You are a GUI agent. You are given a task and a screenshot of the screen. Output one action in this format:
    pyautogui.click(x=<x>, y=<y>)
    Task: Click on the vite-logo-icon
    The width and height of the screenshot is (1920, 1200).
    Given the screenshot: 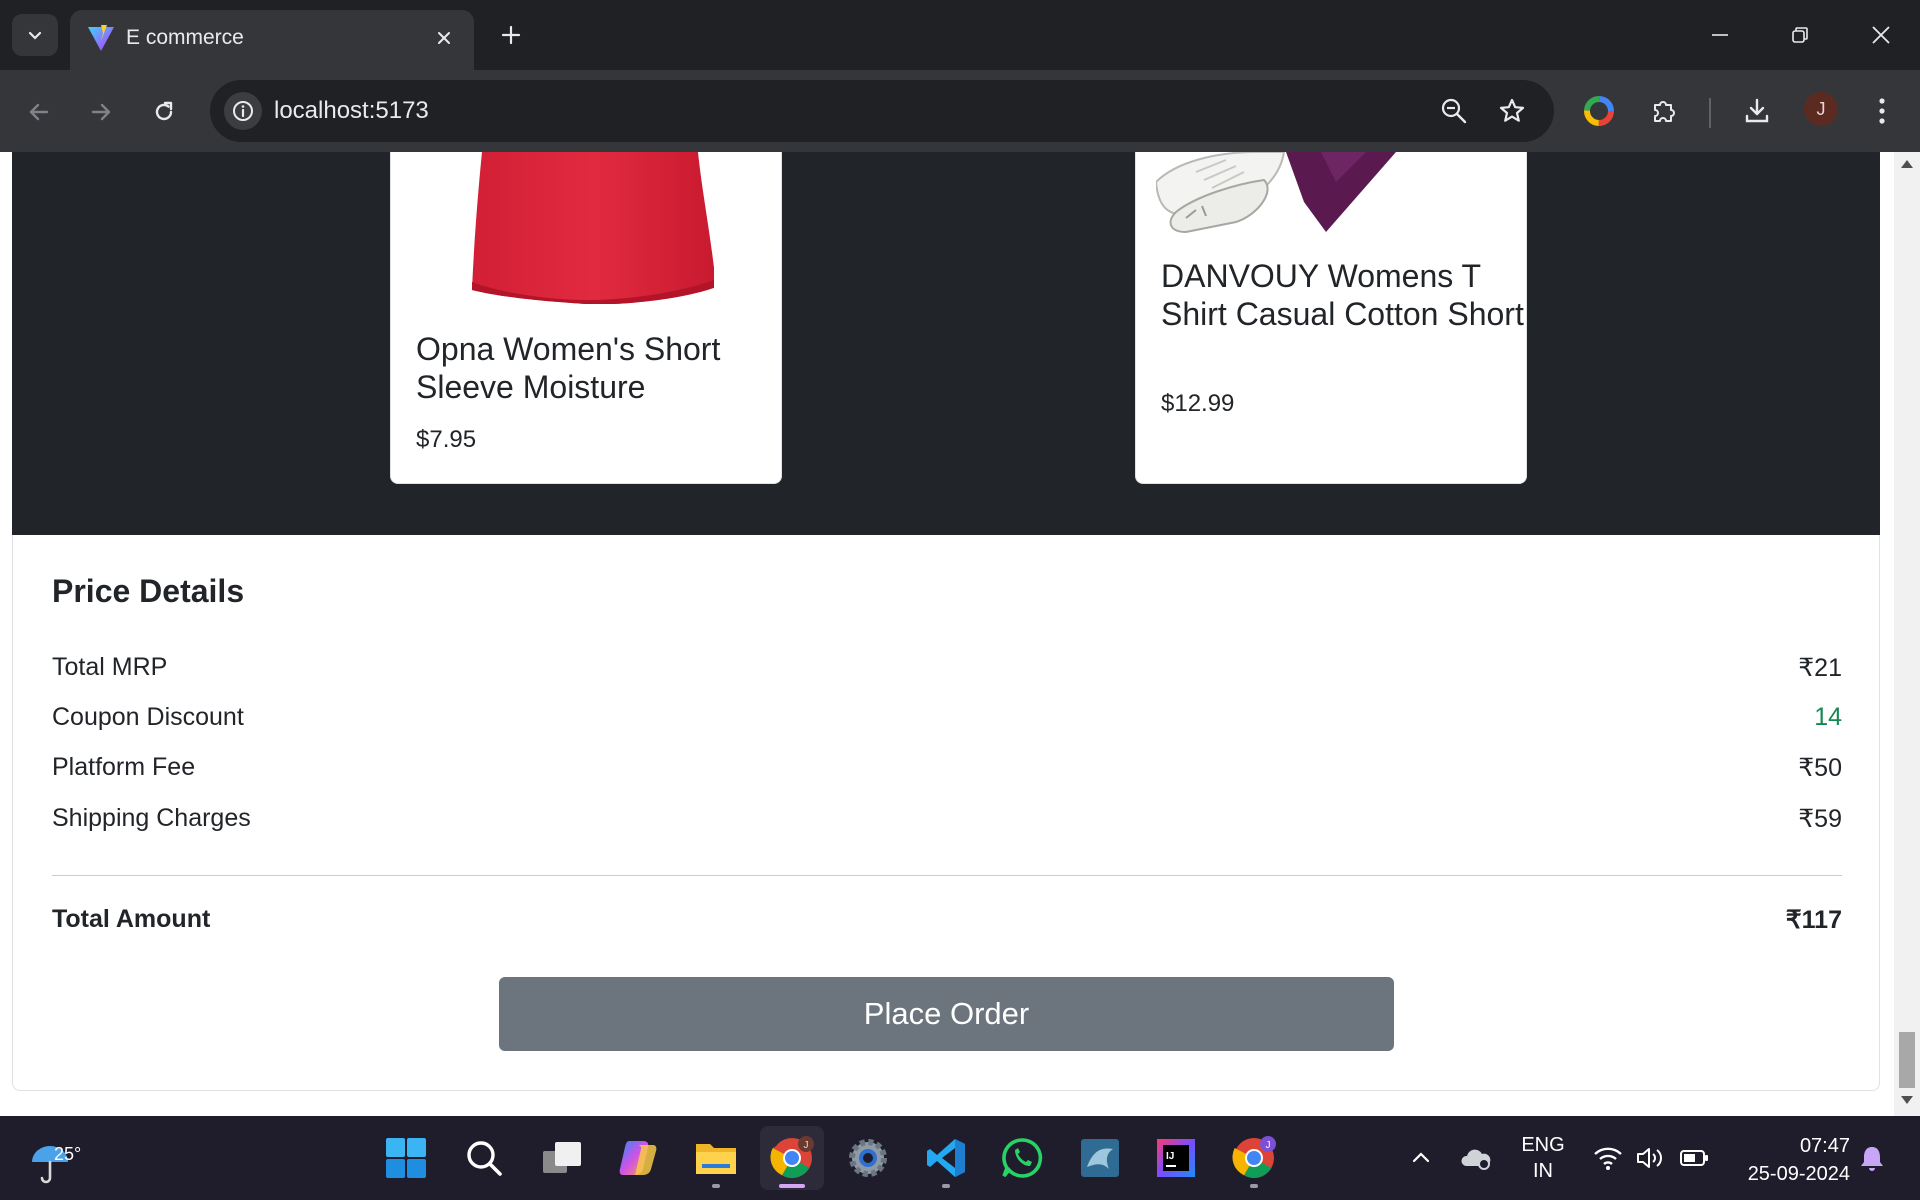 What is the action you would take?
    pyautogui.click(x=101, y=38)
    